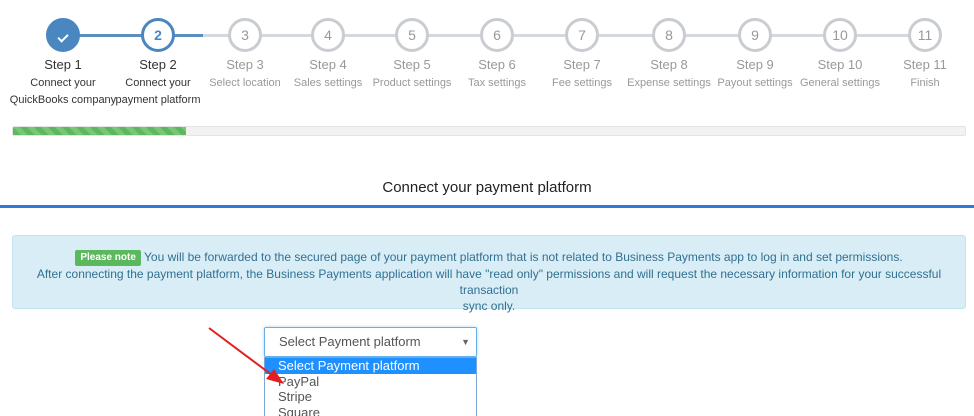 This screenshot has width=974, height=416. I want to click on setup-progress-bar, so click(489, 131).